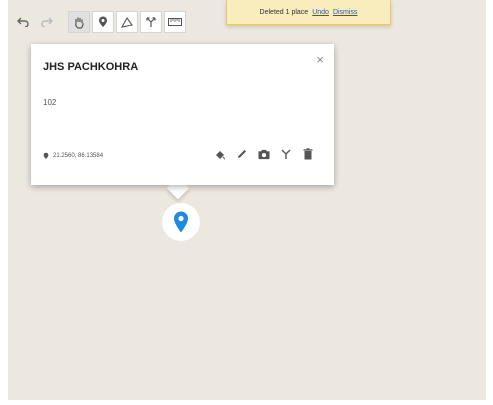 This screenshot has height=405, width=493. What do you see at coordinates (320, 12) in the screenshot?
I see `undo-link: Undo` at bounding box center [320, 12].